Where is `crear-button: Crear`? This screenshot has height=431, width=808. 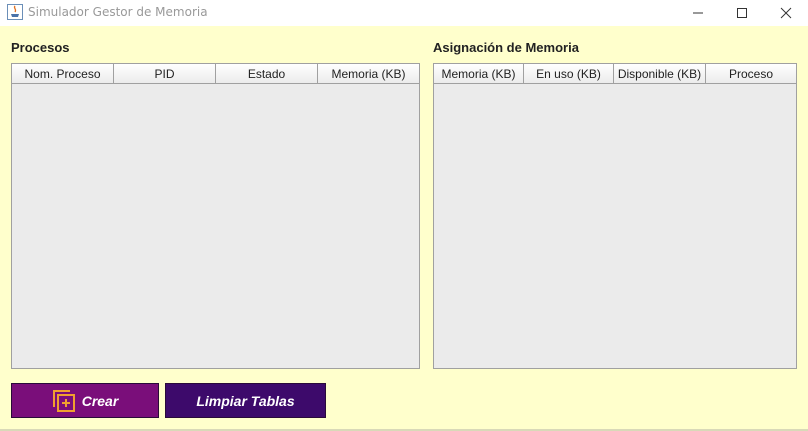
crear-button: Crear is located at coordinates (85, 400).